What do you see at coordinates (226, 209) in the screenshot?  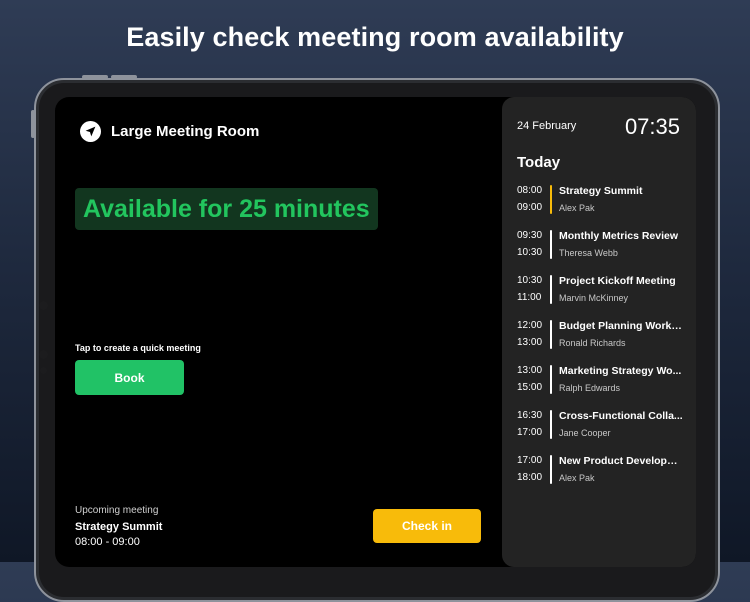 I see `availability-badge: Available for 25 minutes` at bounding box center [226, 209].